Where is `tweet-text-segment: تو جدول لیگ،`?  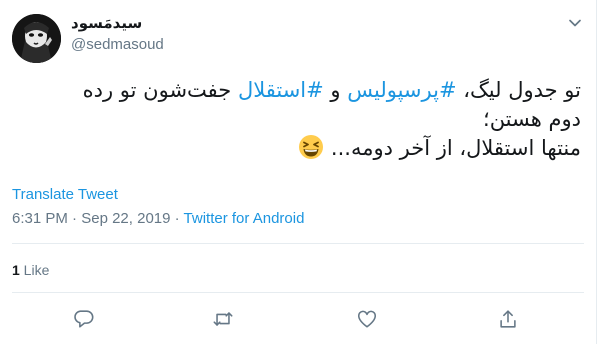
tweet-text-segment: تو جدول لیگ، is located at coordinates (518, 90).